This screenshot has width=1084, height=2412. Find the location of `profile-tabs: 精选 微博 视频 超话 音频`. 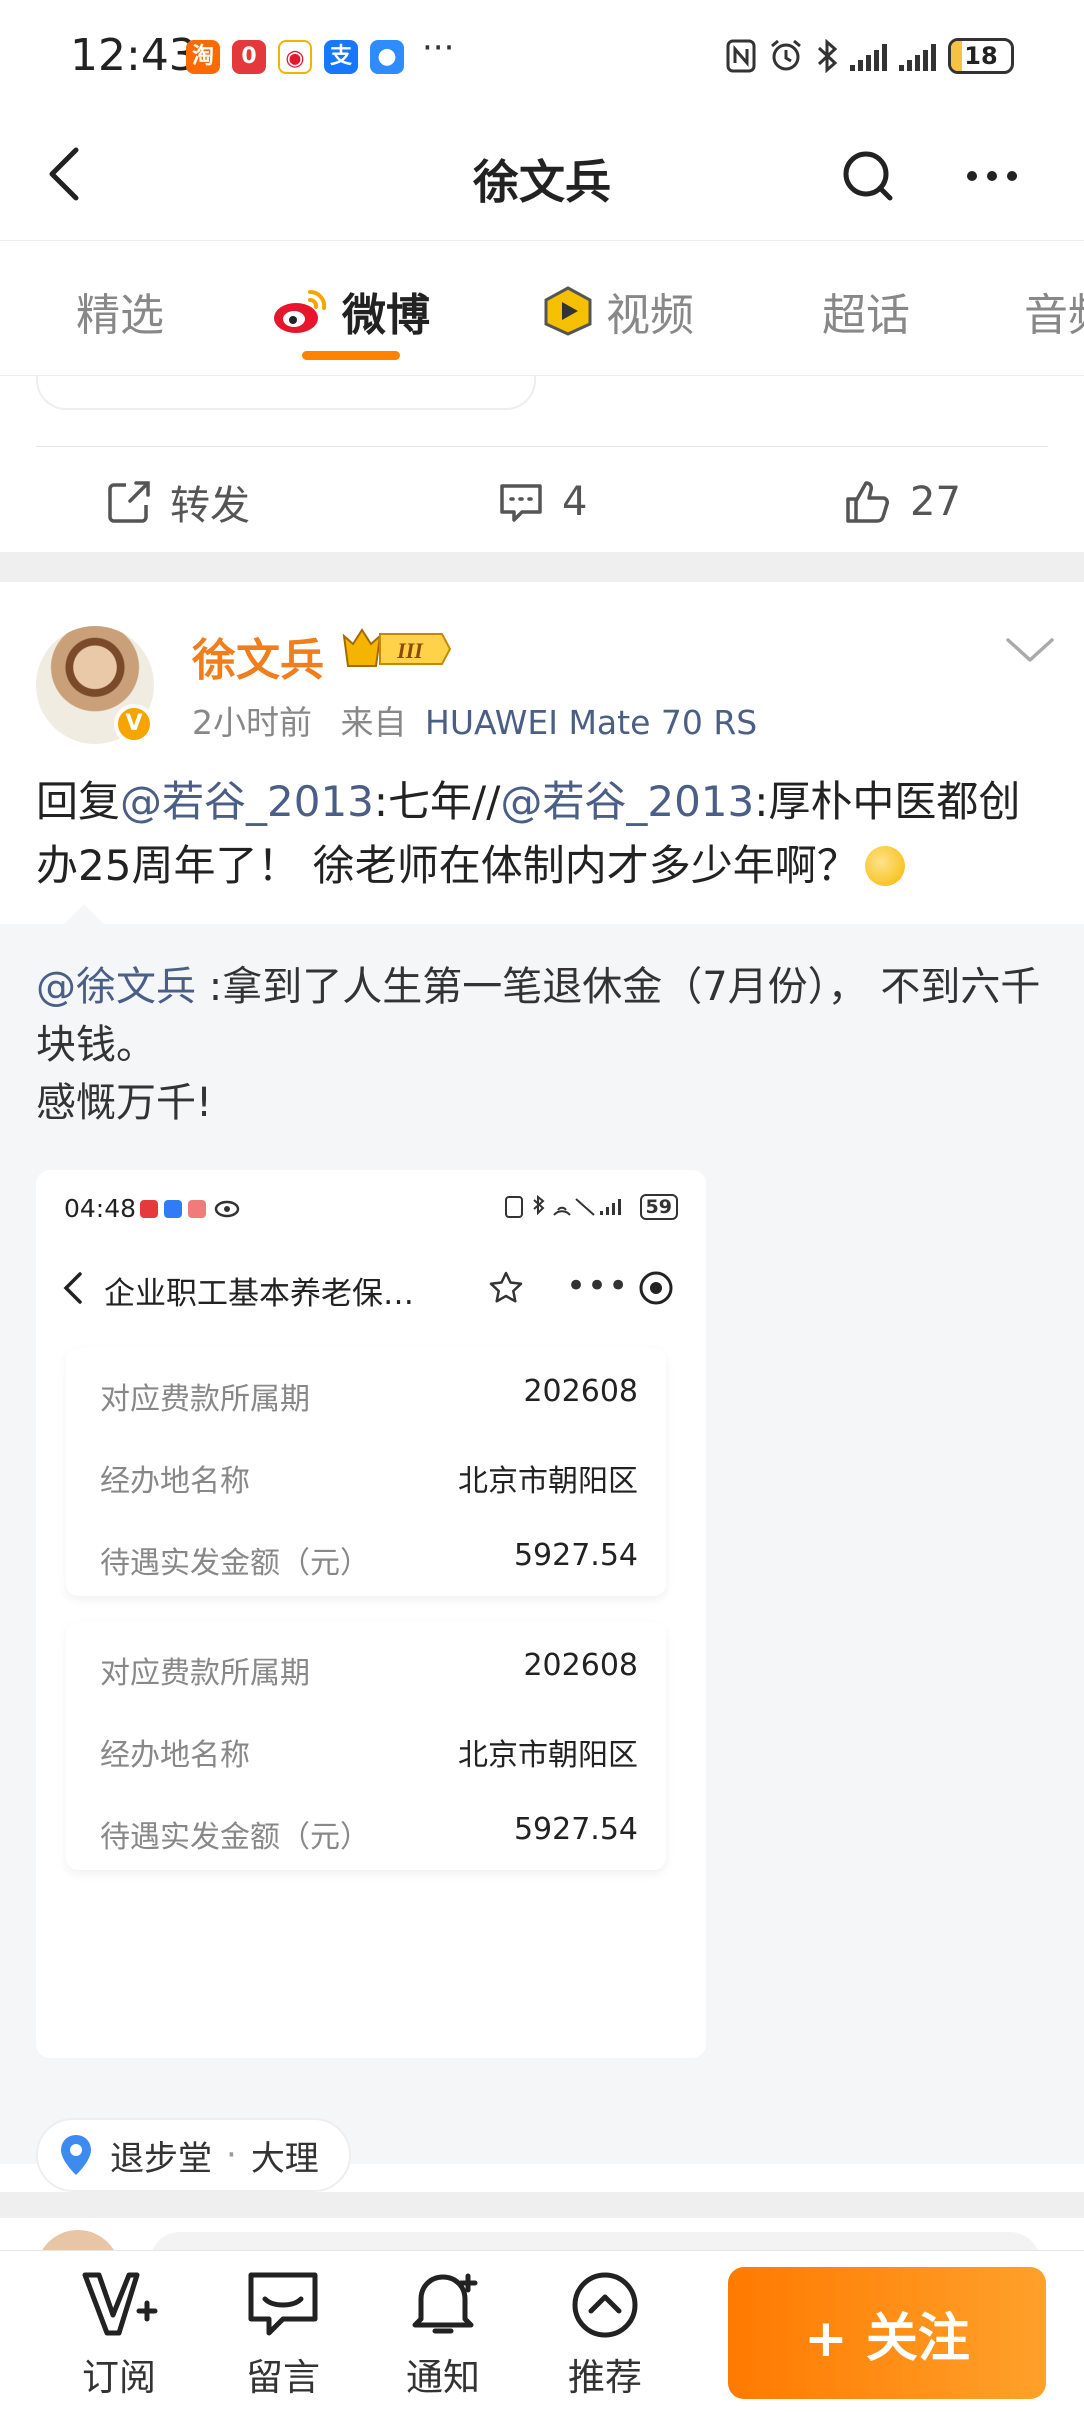

profile-tabs: 精选 微博 视频 超话 音频 is located at coordinates (542, 308).